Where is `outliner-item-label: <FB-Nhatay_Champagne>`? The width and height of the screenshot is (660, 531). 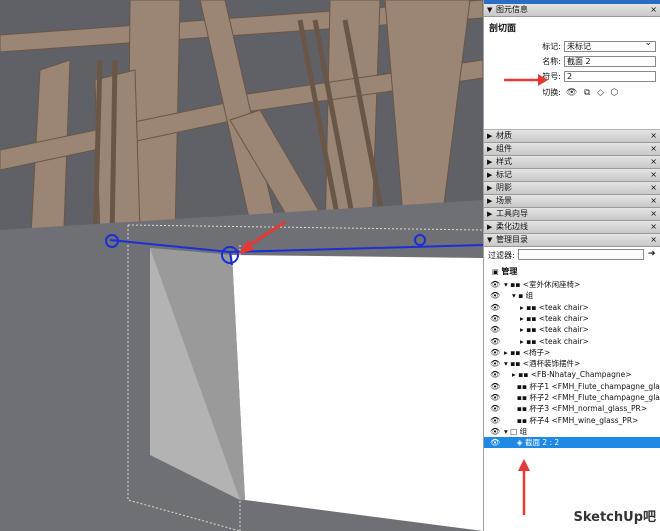
outliner-item-label: <FB-Nhatay_Champagne> is located at coordinates (581, 375).